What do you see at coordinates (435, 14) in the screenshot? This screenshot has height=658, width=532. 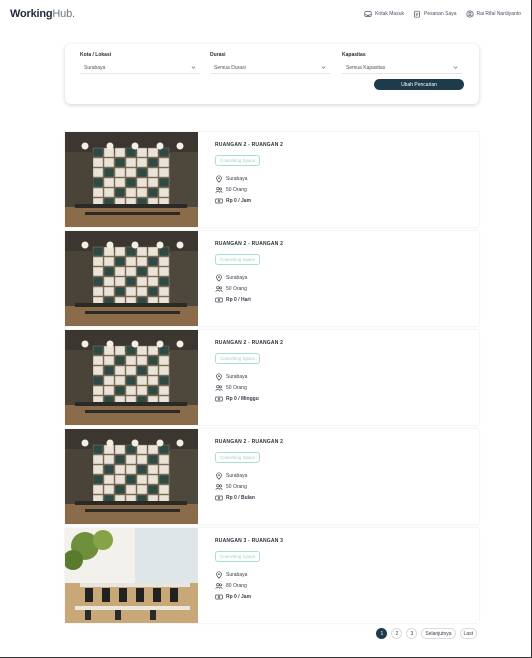 I see `nav-orders: Pesanan Saya` at bounding box center [435, 14].